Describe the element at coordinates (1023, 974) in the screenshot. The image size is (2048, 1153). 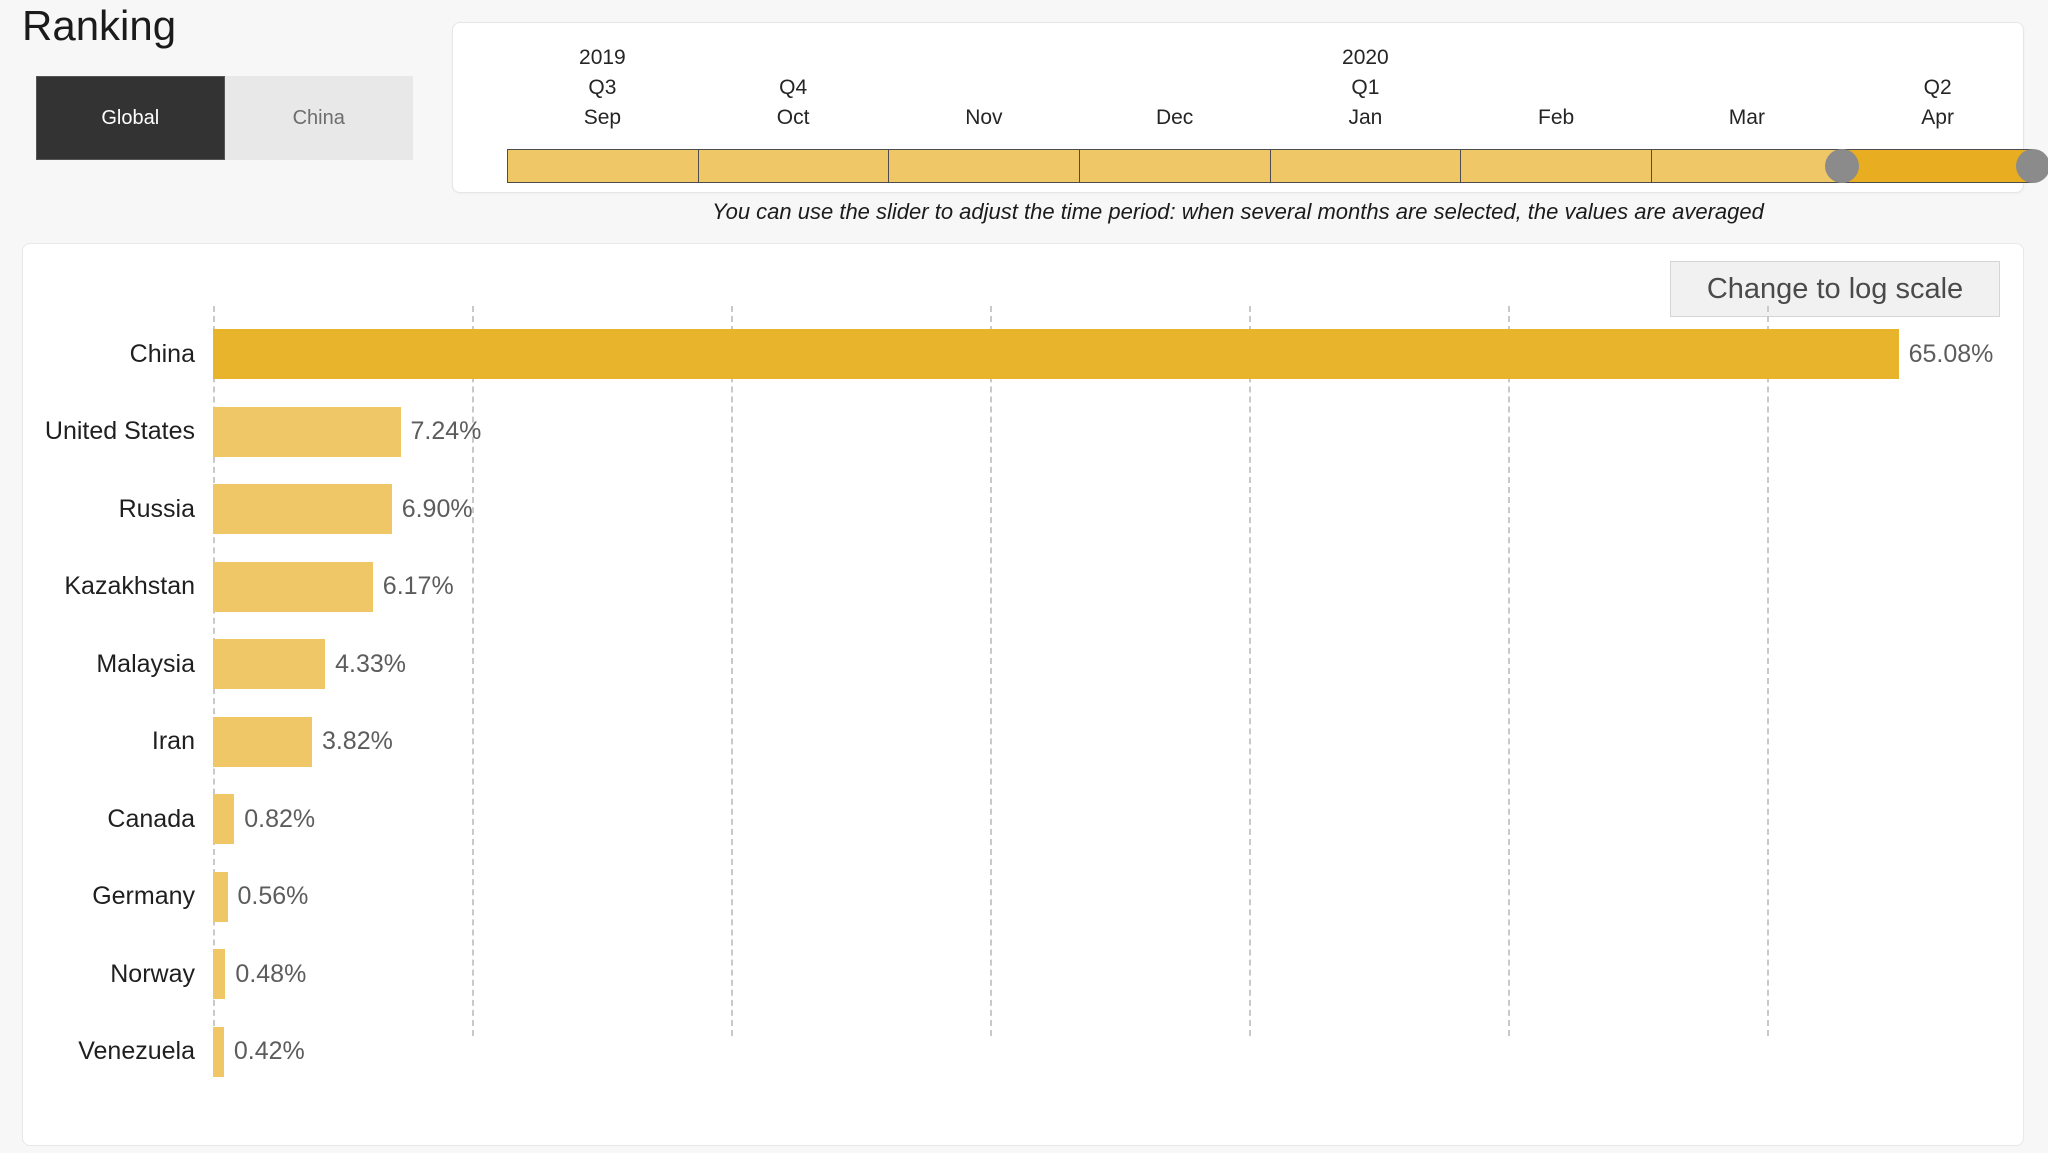
I see `bar-row: Norway 0.48%` at that location.